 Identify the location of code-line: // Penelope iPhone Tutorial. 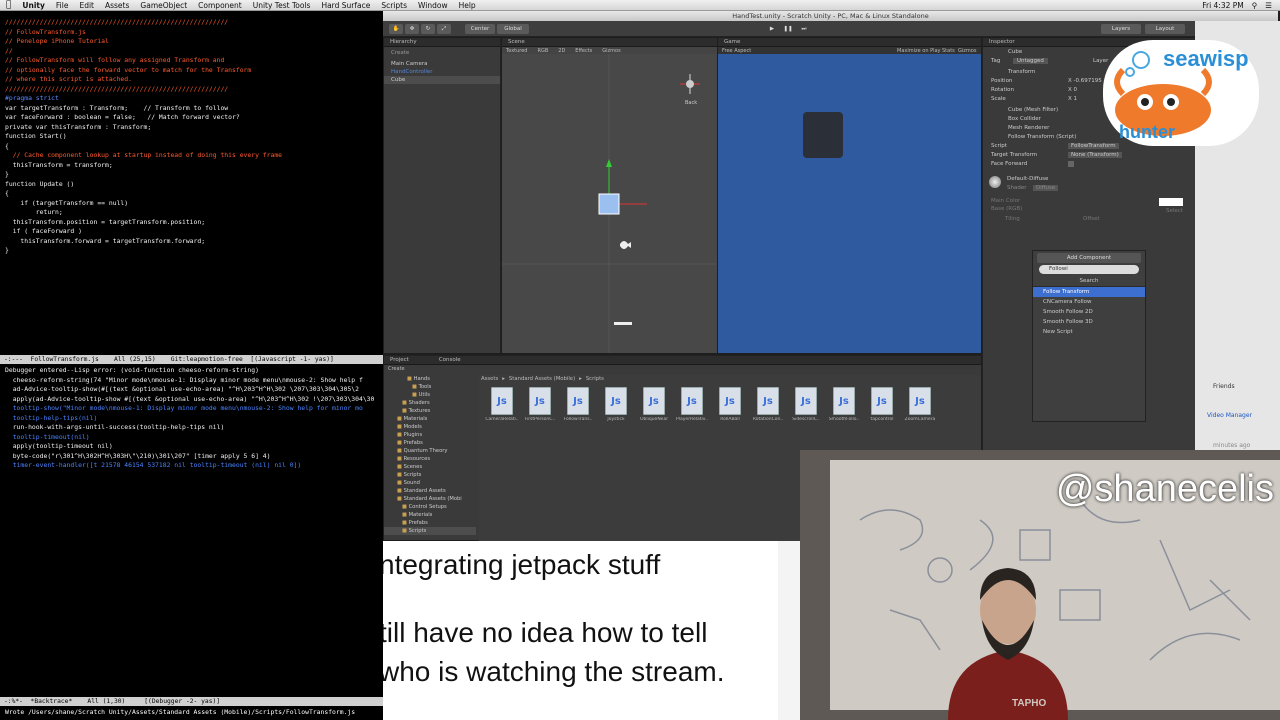
(194, 42).